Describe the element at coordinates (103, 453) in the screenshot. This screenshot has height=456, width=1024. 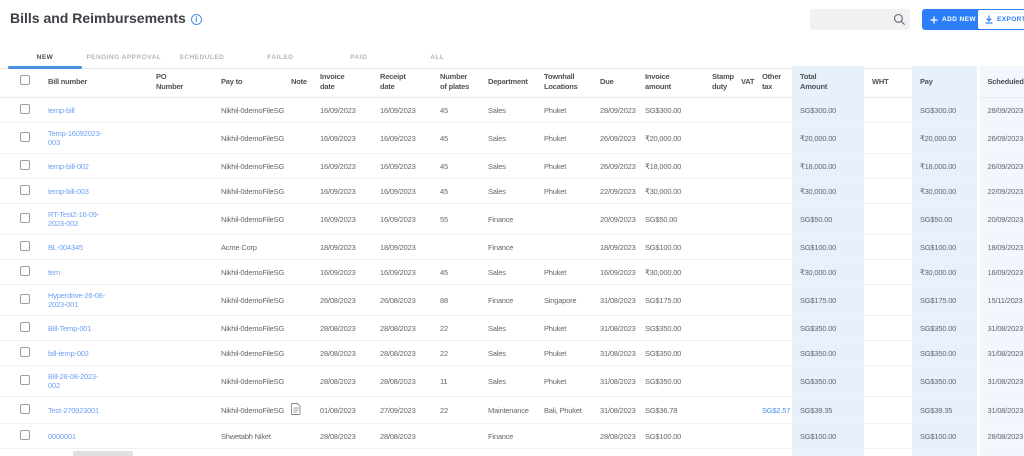
I see `pagination-control-partial` at that location.